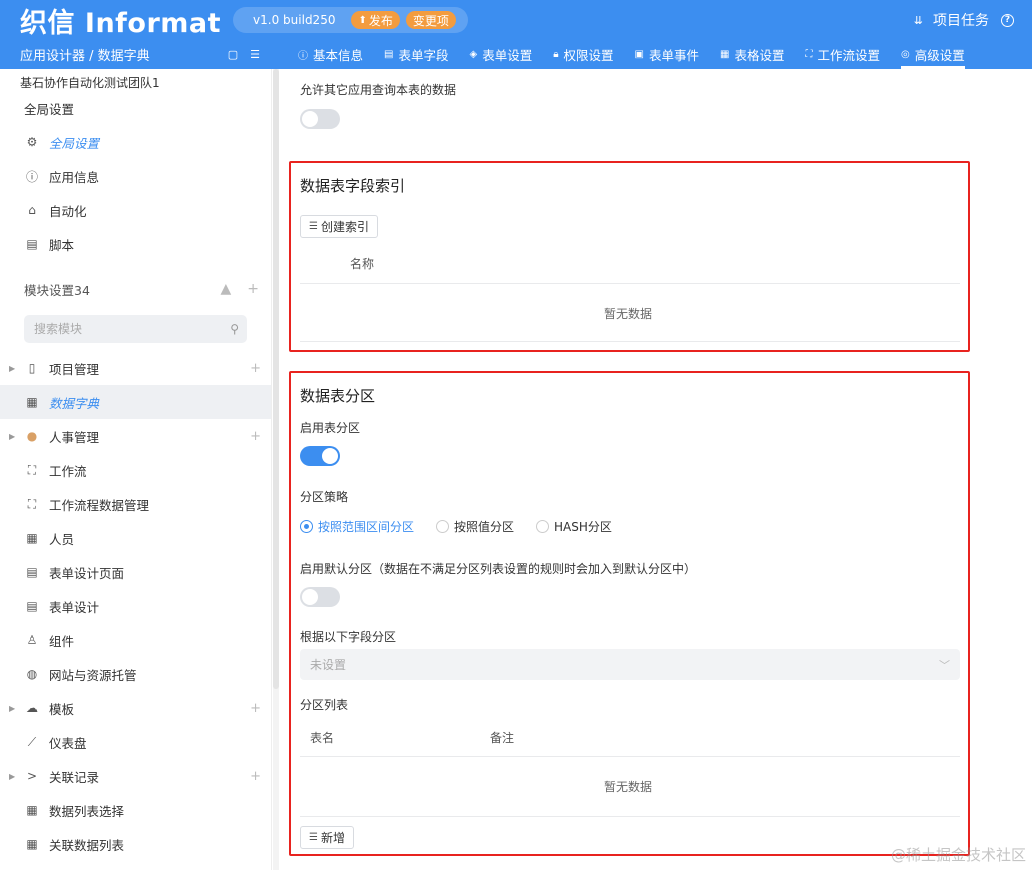 This screenshot has height=870, width=1032. I want to click on sidebar-item-workflow: ⛶ 工作流, so click(135, 470).